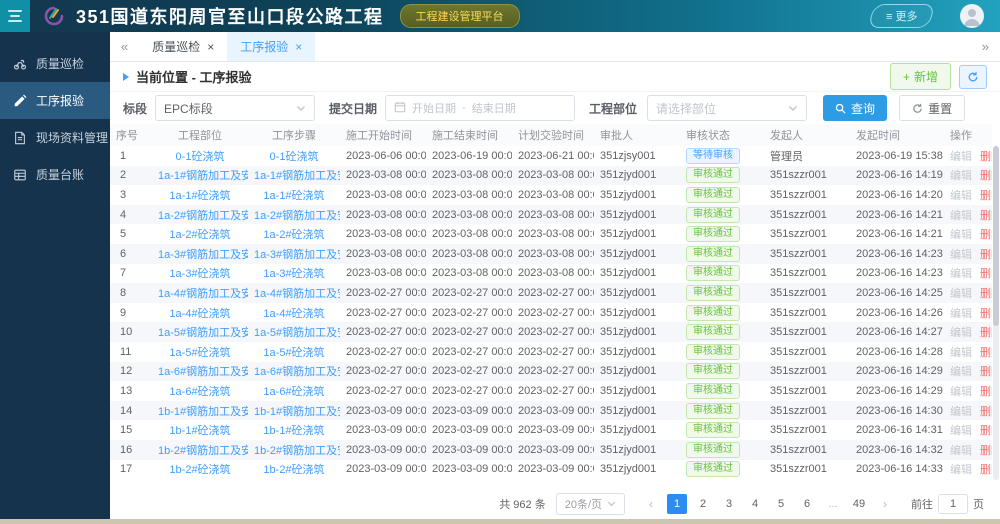  I want to click on part-link: 1a-4#砼浇筑, so click(199, 314).